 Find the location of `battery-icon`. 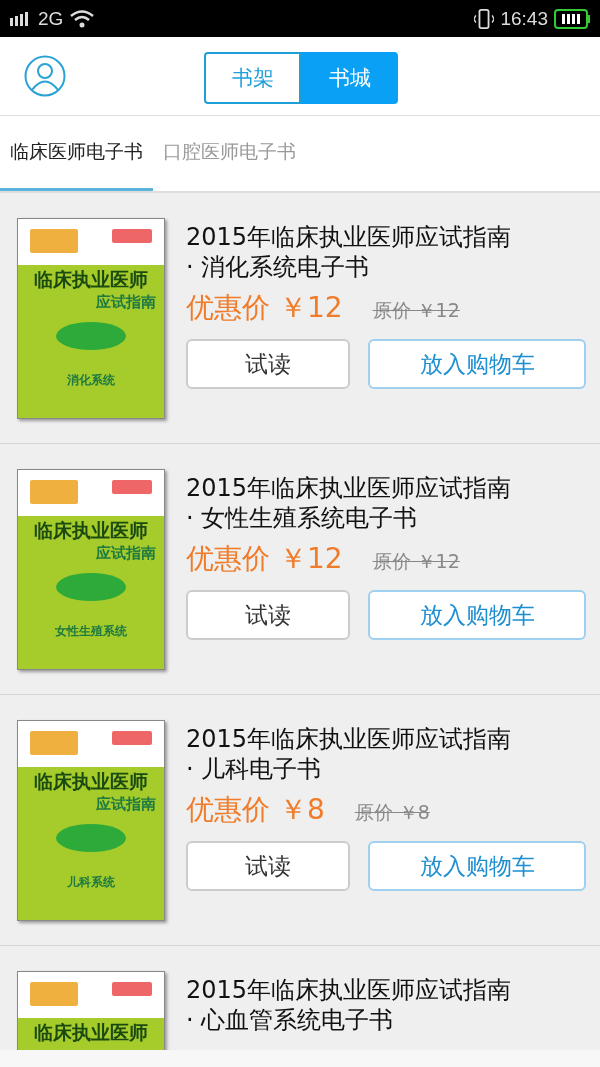

battery-icon is located at coordinates (572, 18).